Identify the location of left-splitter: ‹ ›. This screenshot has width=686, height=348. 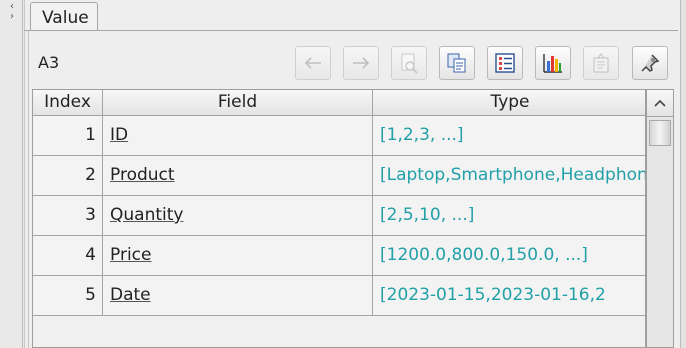
(12, 174).